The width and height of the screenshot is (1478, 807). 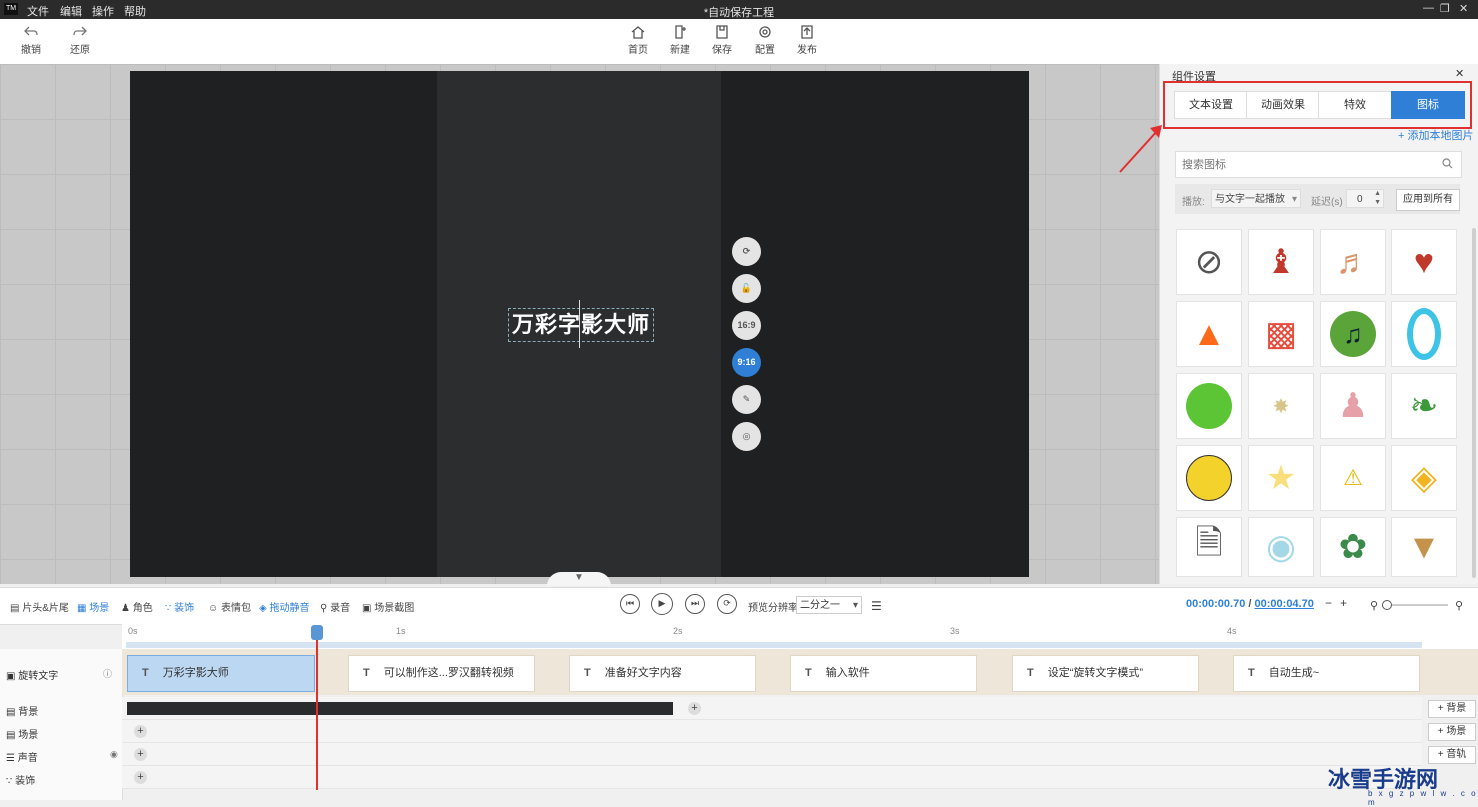 I want to click on plus-icon: +, so click(x=1343, y=603).